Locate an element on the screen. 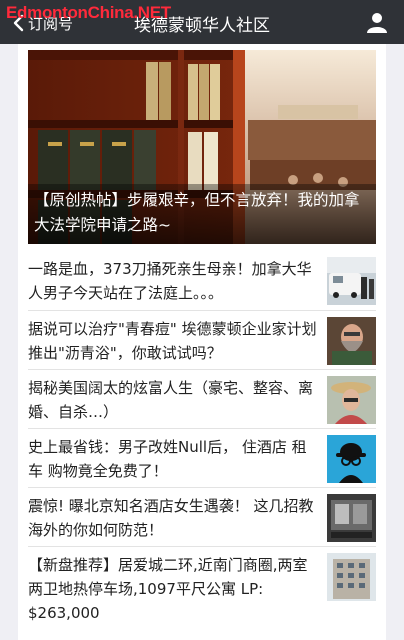 This screenshot has width=404, height=640. list-item: 史上最省钱：男子改姓Null后， 住酒店 租车 购物竟全免费了！ is located at coordinates (202, 457).